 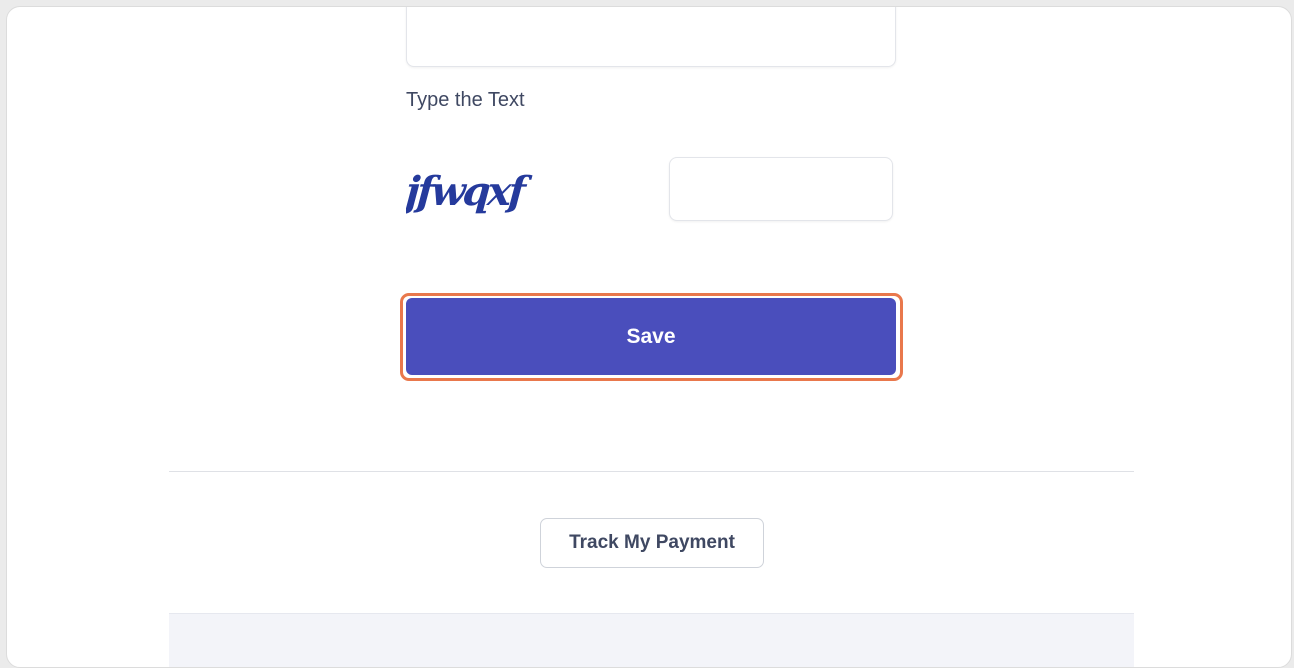 What do you see at coordinates (651, 37) in the screenshot?
I see `previous-field-input` at bounding box center [651, 37].